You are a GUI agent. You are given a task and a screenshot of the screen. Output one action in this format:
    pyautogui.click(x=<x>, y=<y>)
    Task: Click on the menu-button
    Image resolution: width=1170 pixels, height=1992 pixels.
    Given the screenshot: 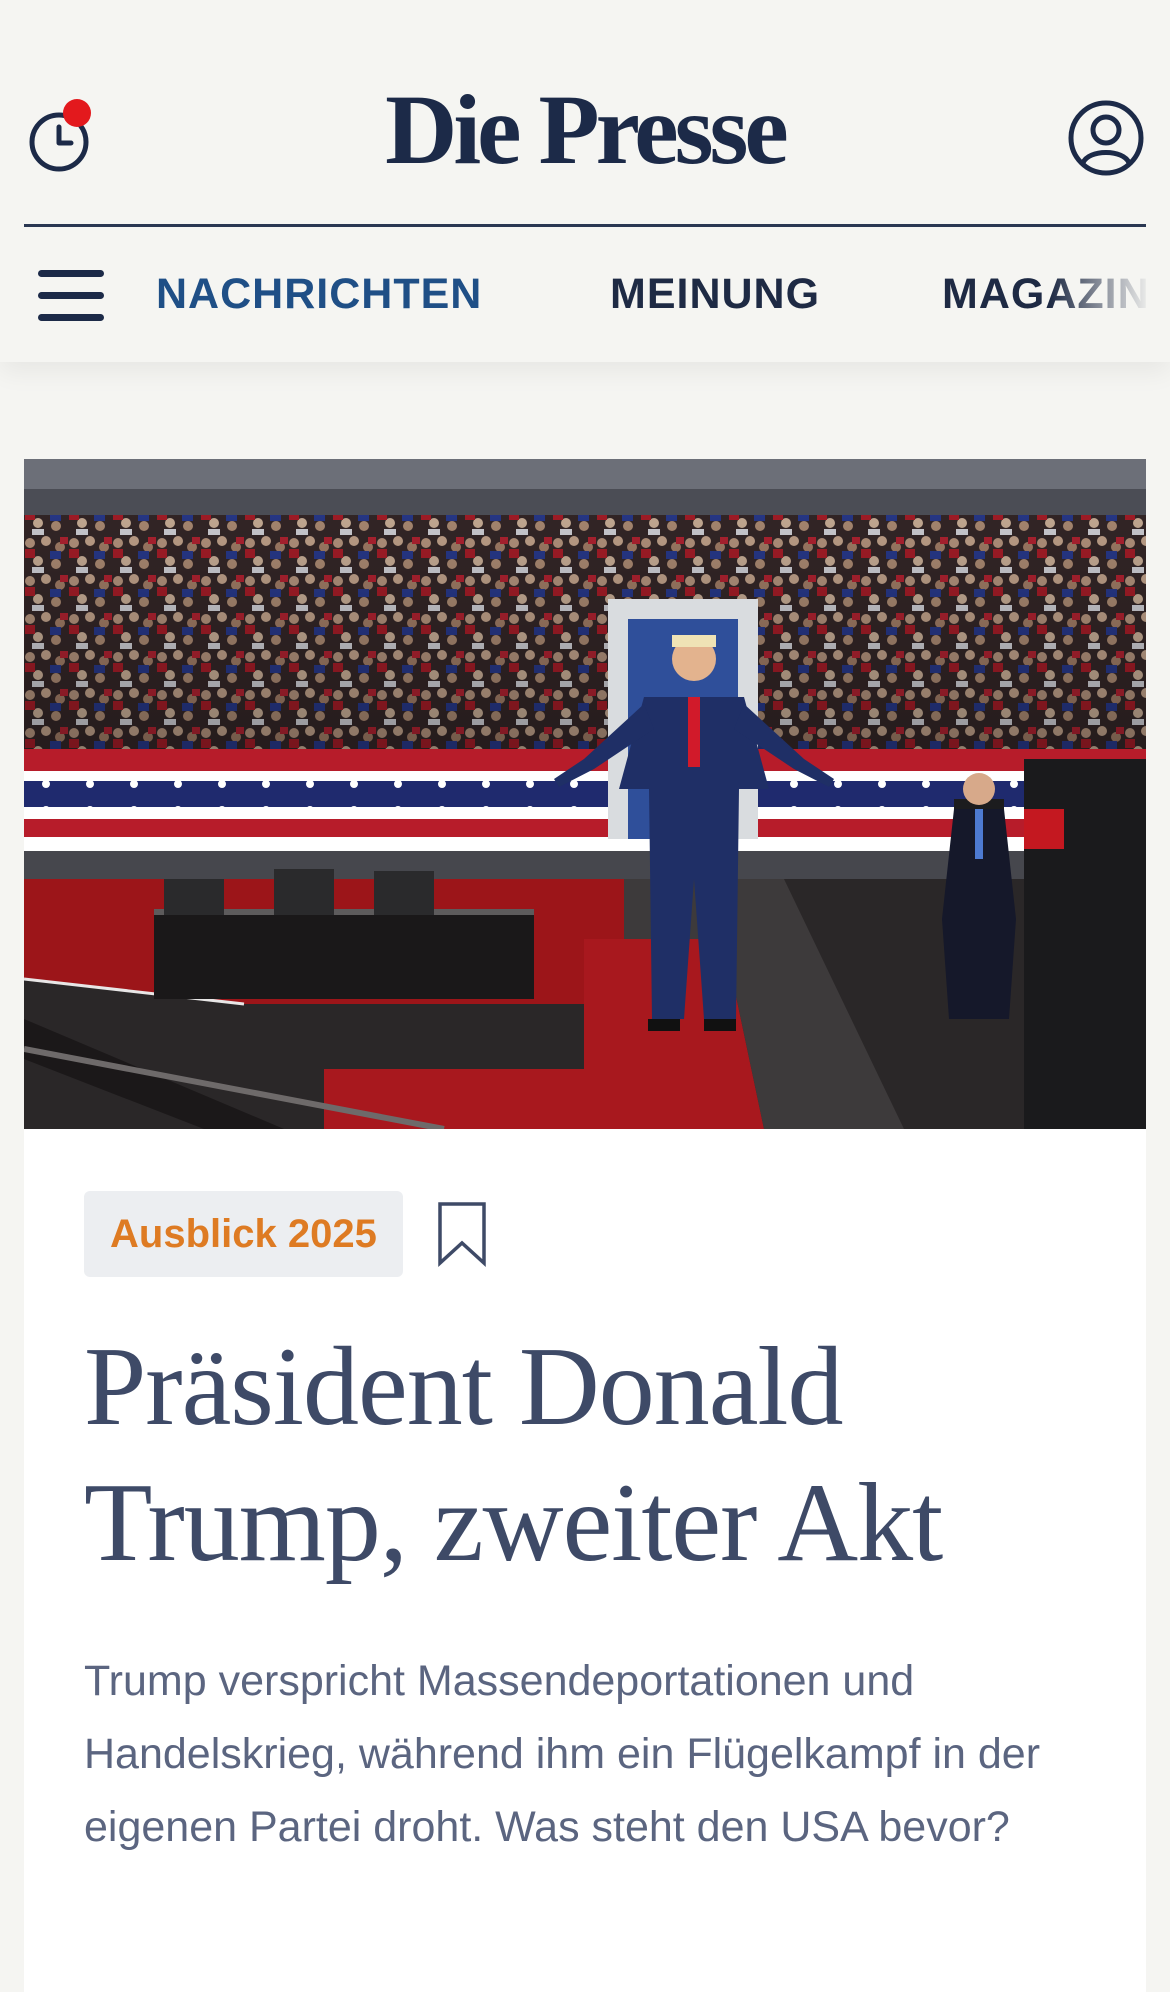 What is the action you would take?
    pyautogui.click(x=72, y=295)
    